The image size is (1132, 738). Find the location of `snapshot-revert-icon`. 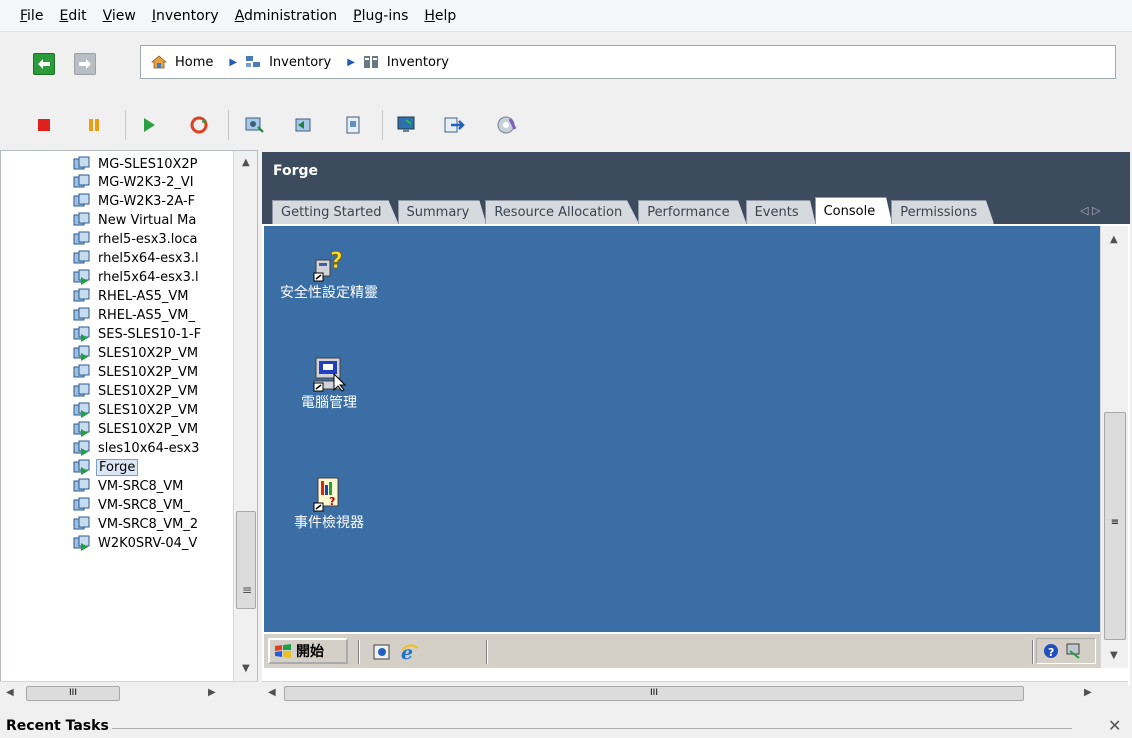

snapshot-revert-icon is located at coordinates (303, 125).